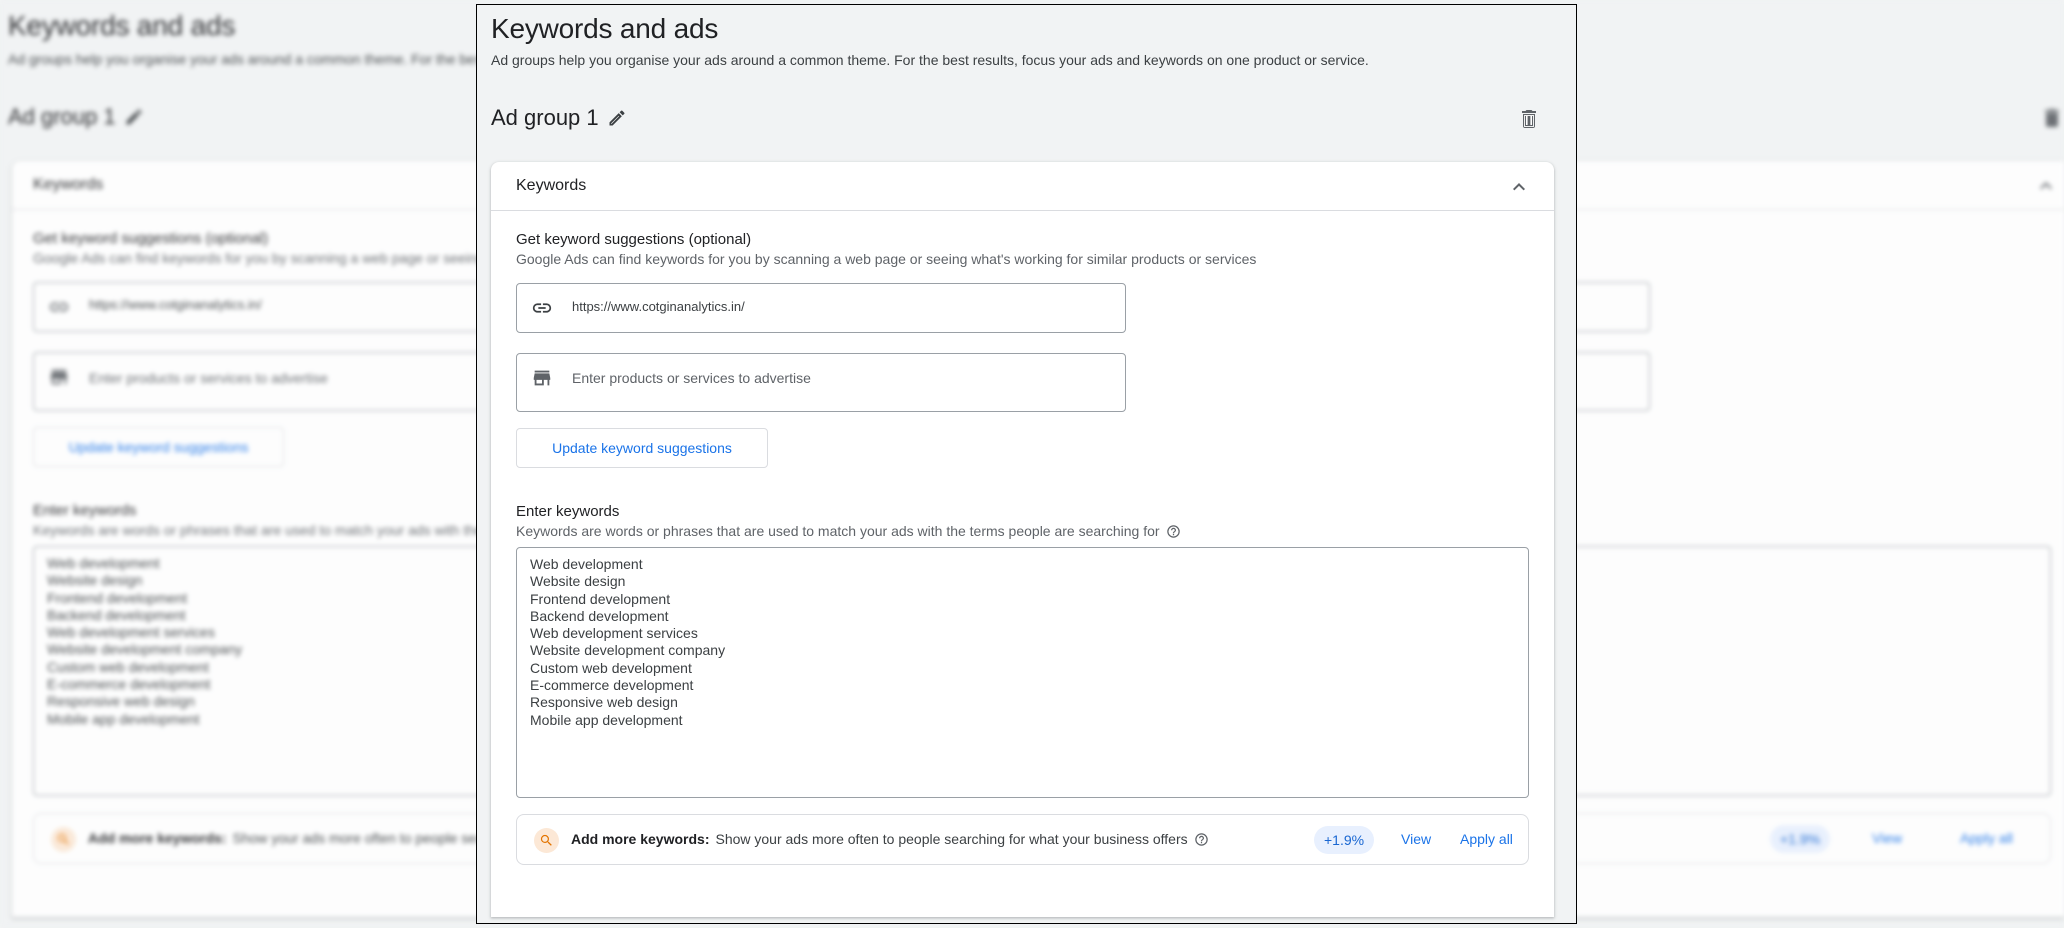  Describe the element at coordinates (604, 702) in the screenshot. I see `keyword-line: Responsive web design` at that location.